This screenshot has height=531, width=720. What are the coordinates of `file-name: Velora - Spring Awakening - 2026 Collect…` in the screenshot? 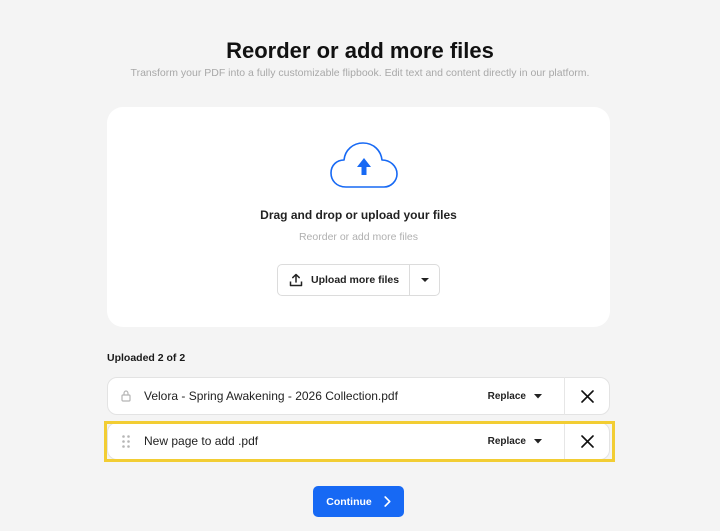 It's located at (271, 396).